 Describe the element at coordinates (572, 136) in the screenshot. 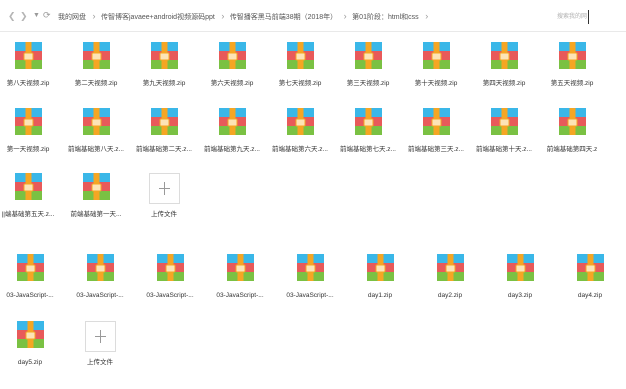

I see `file-item: 前端基础第四天.z` at that location.